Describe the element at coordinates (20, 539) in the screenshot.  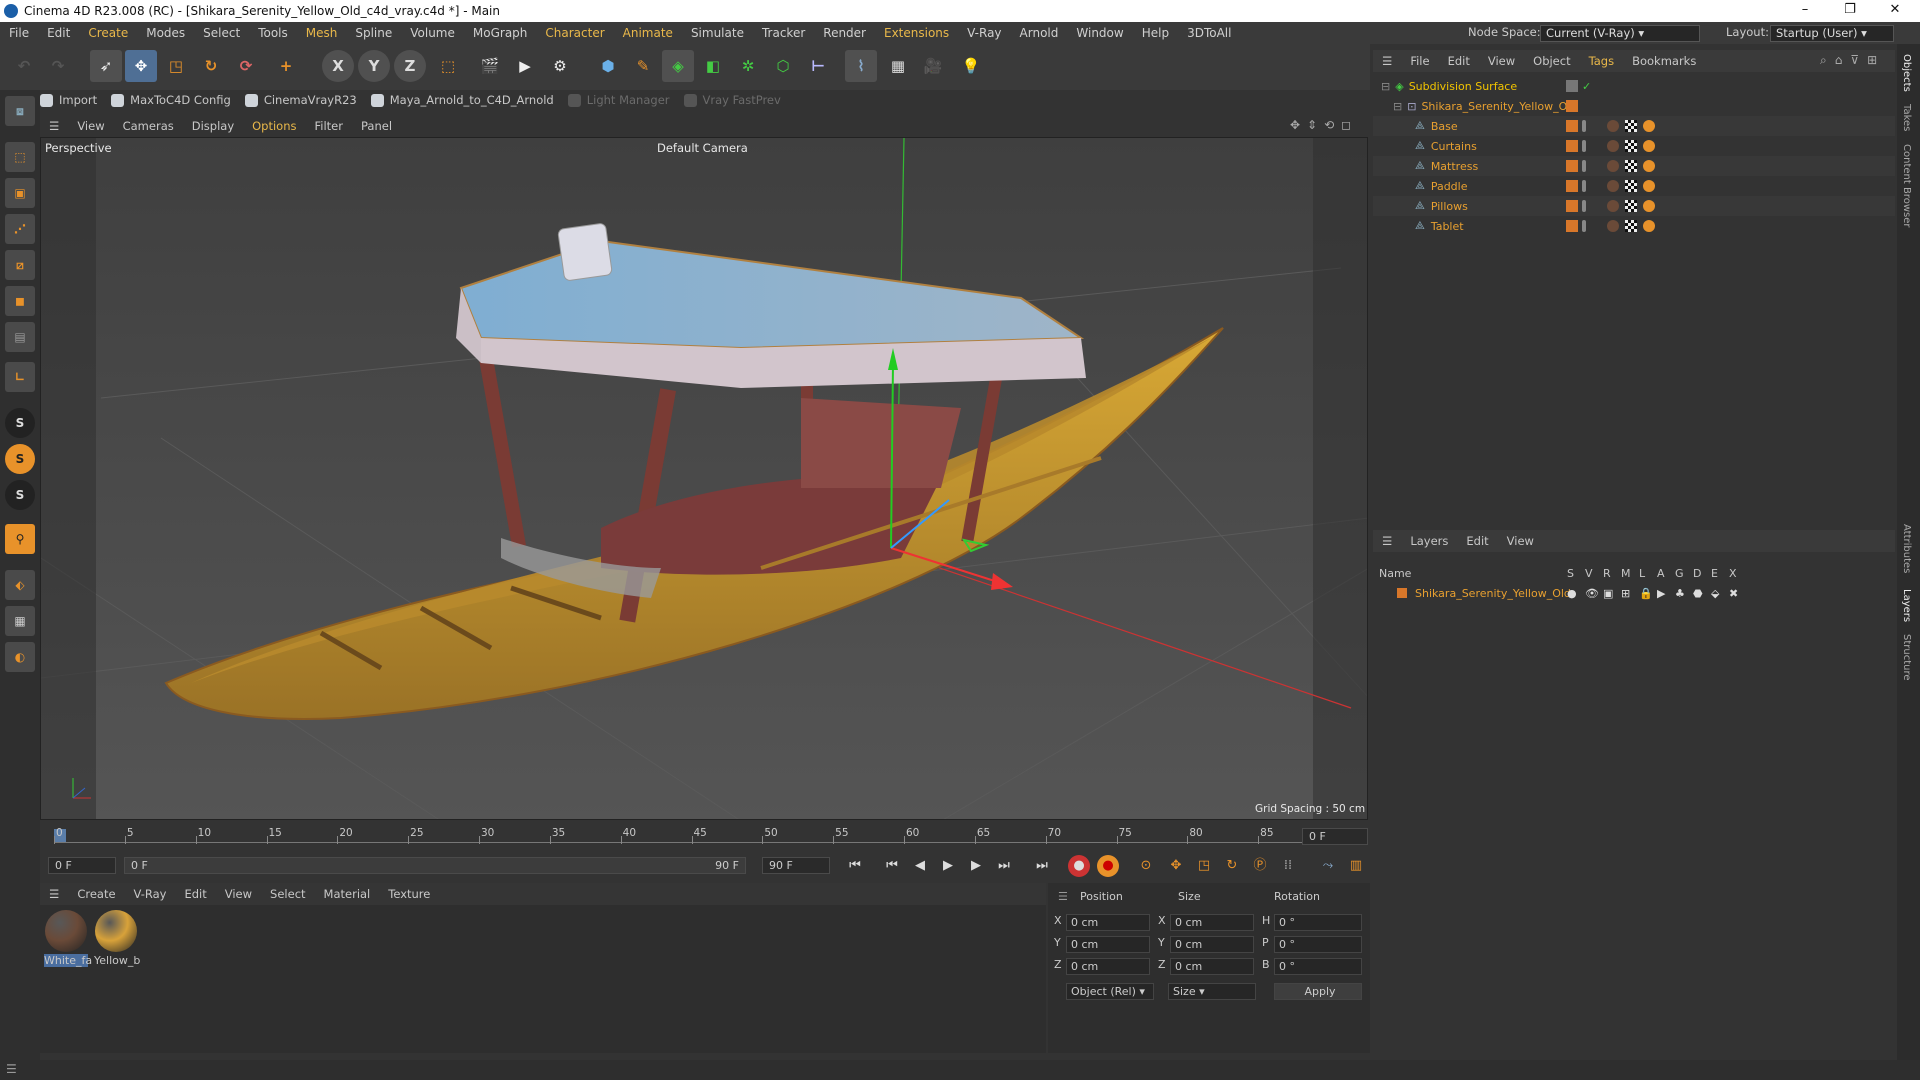
I see `tweak-mode-icon: ⚲` at that location.